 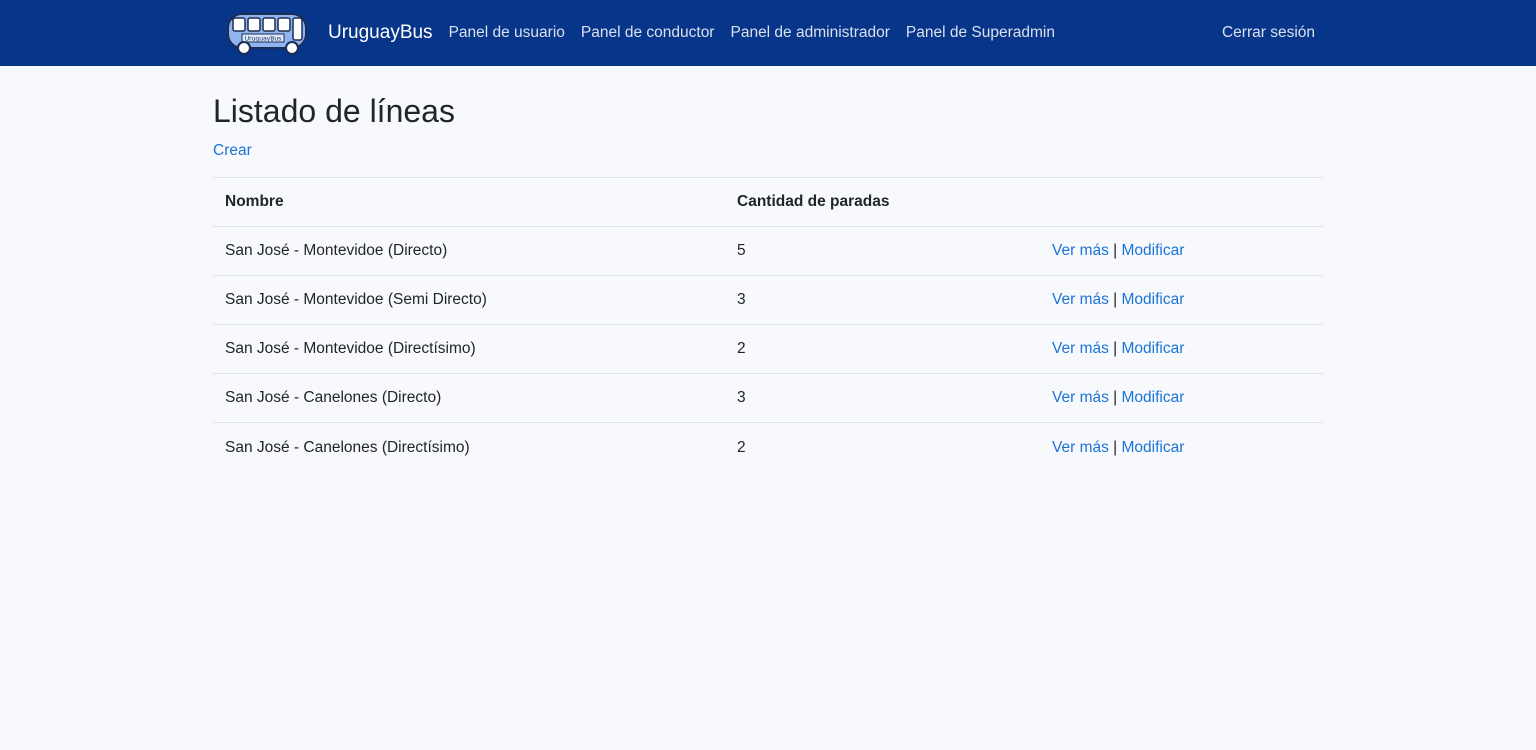 What do you see at coordinates (469, 447) in the screenshot?
I see `line-name: San José - Canelones (Directísimo)` at bounding box center [469, 447].